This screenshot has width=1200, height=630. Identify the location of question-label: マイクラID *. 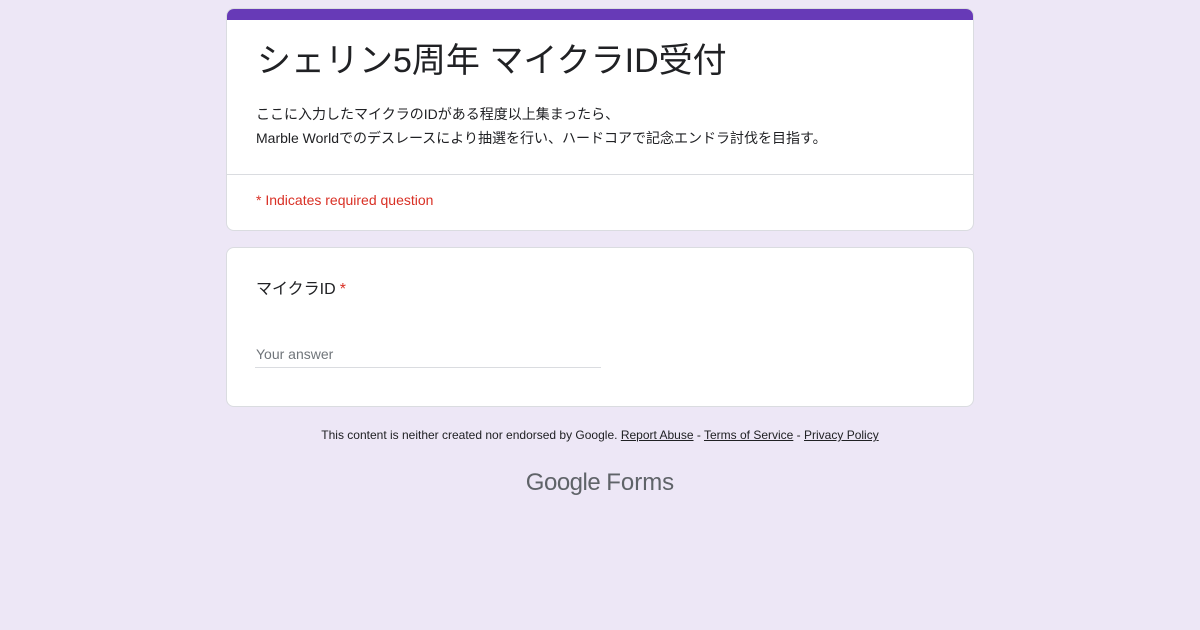
(301, 290).